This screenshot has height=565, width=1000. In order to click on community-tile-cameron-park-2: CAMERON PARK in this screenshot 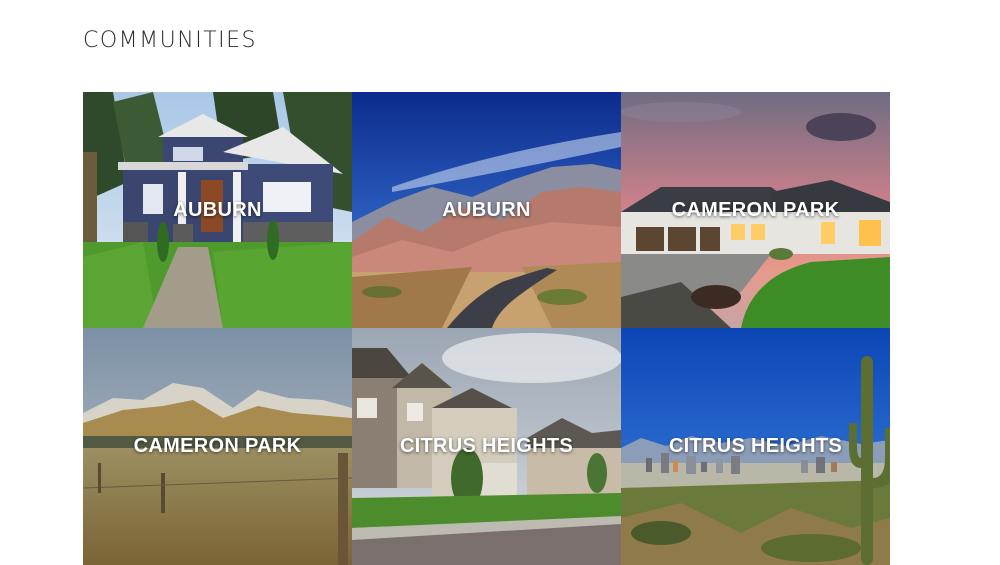, I will do `click(217, 446)`.